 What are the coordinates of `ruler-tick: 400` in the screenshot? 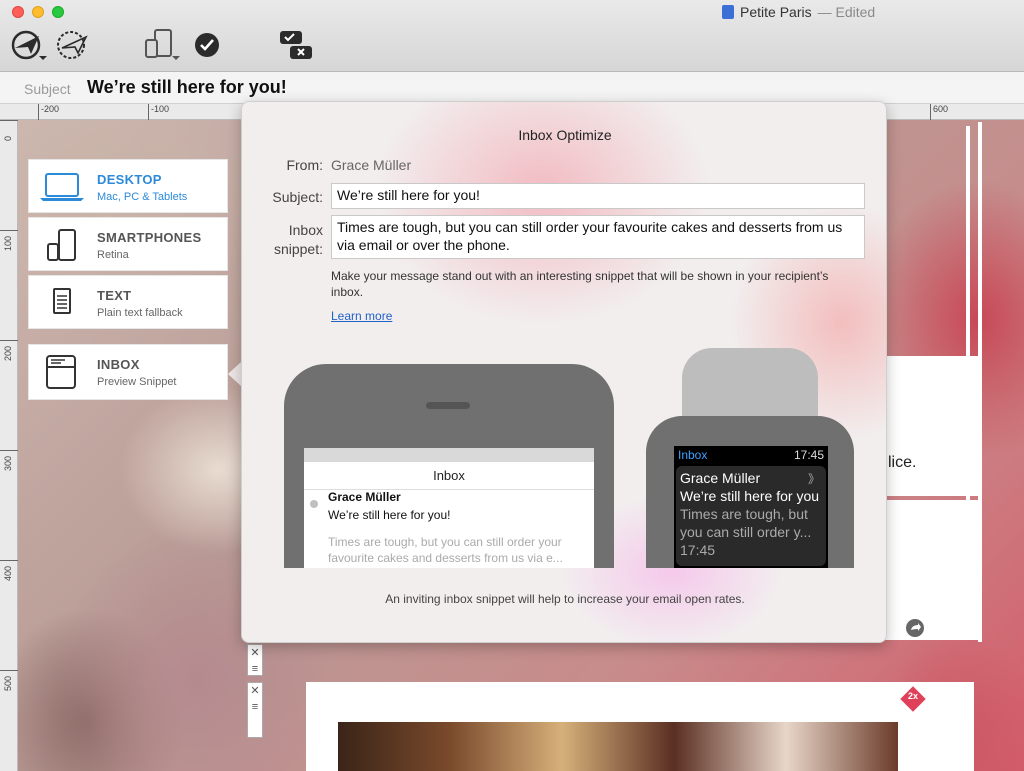 It's located at (9, 570).